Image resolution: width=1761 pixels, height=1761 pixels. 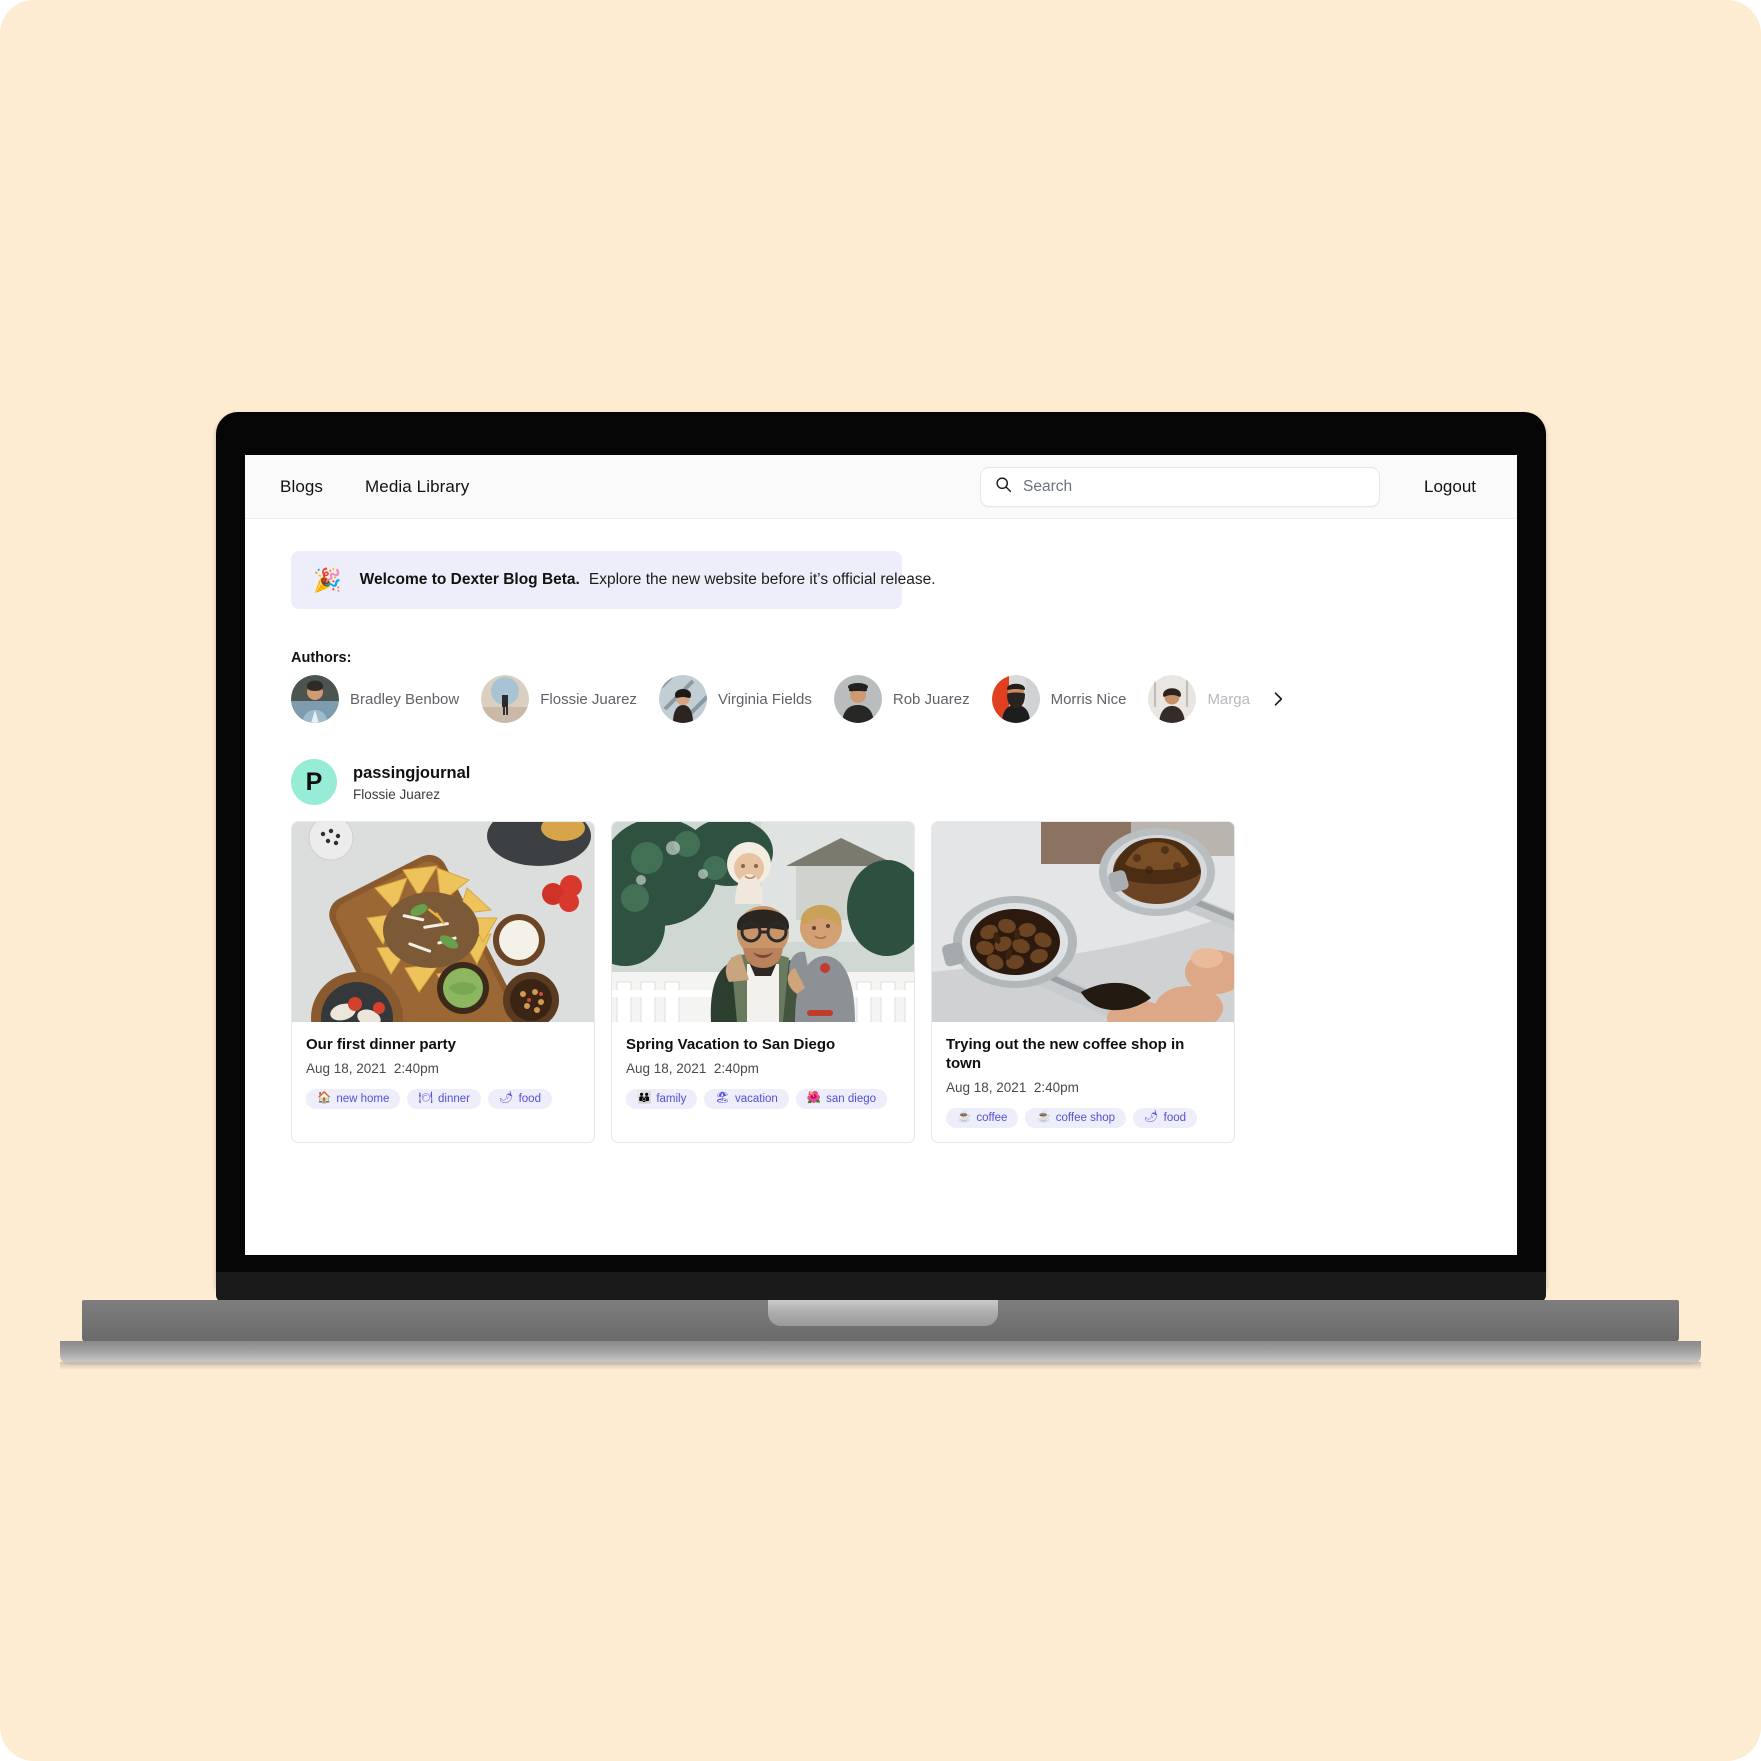 I want to click on post-title: Our first dinner party, so click(x=381, y=1044).